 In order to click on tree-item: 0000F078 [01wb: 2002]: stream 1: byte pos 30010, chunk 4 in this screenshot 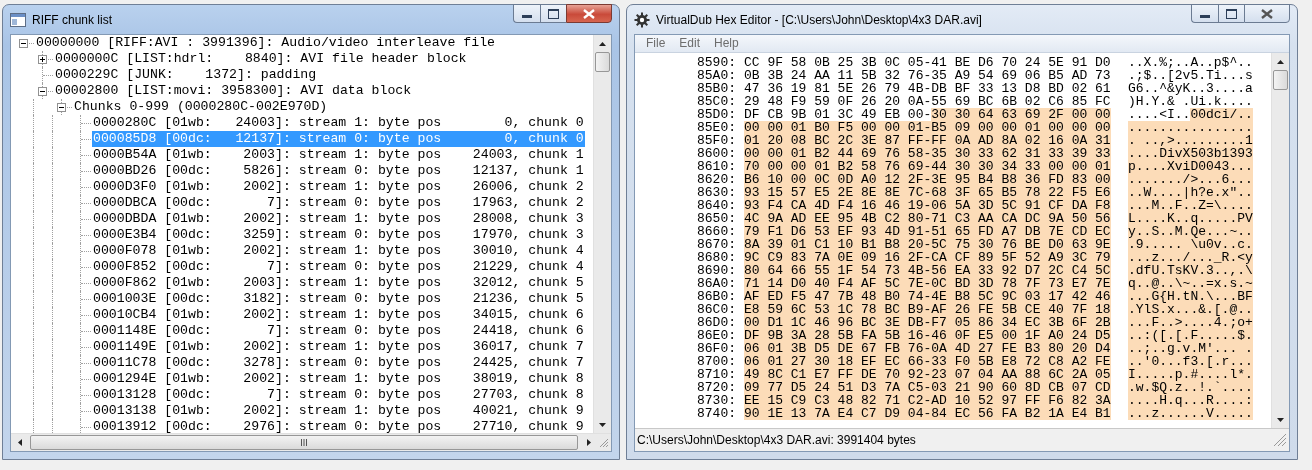, I will do `click(338, 251)`.